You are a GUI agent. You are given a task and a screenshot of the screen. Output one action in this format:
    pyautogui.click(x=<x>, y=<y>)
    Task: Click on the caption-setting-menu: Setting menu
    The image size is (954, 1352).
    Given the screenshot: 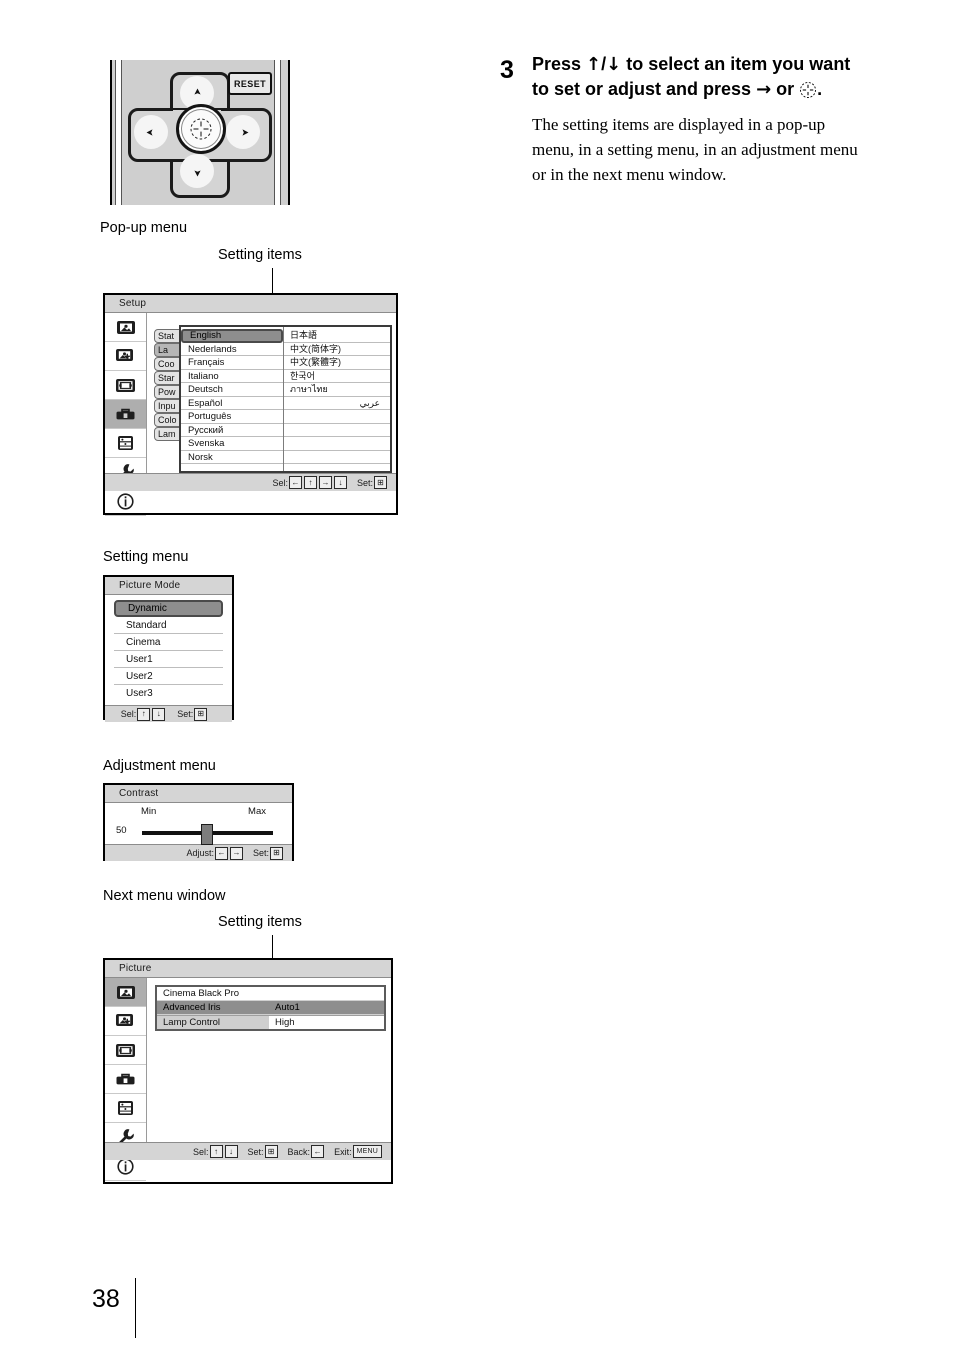 What is the action you would take?
    pyautogui.click(x=146, y=557)
    